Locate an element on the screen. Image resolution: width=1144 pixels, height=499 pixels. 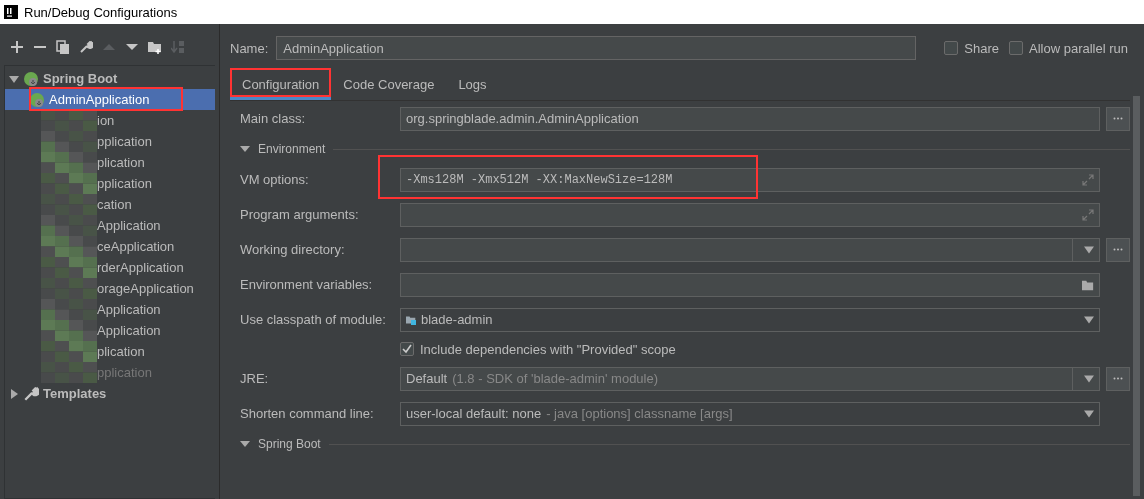
field-label: VM options: is located at coordinates (275, 179).